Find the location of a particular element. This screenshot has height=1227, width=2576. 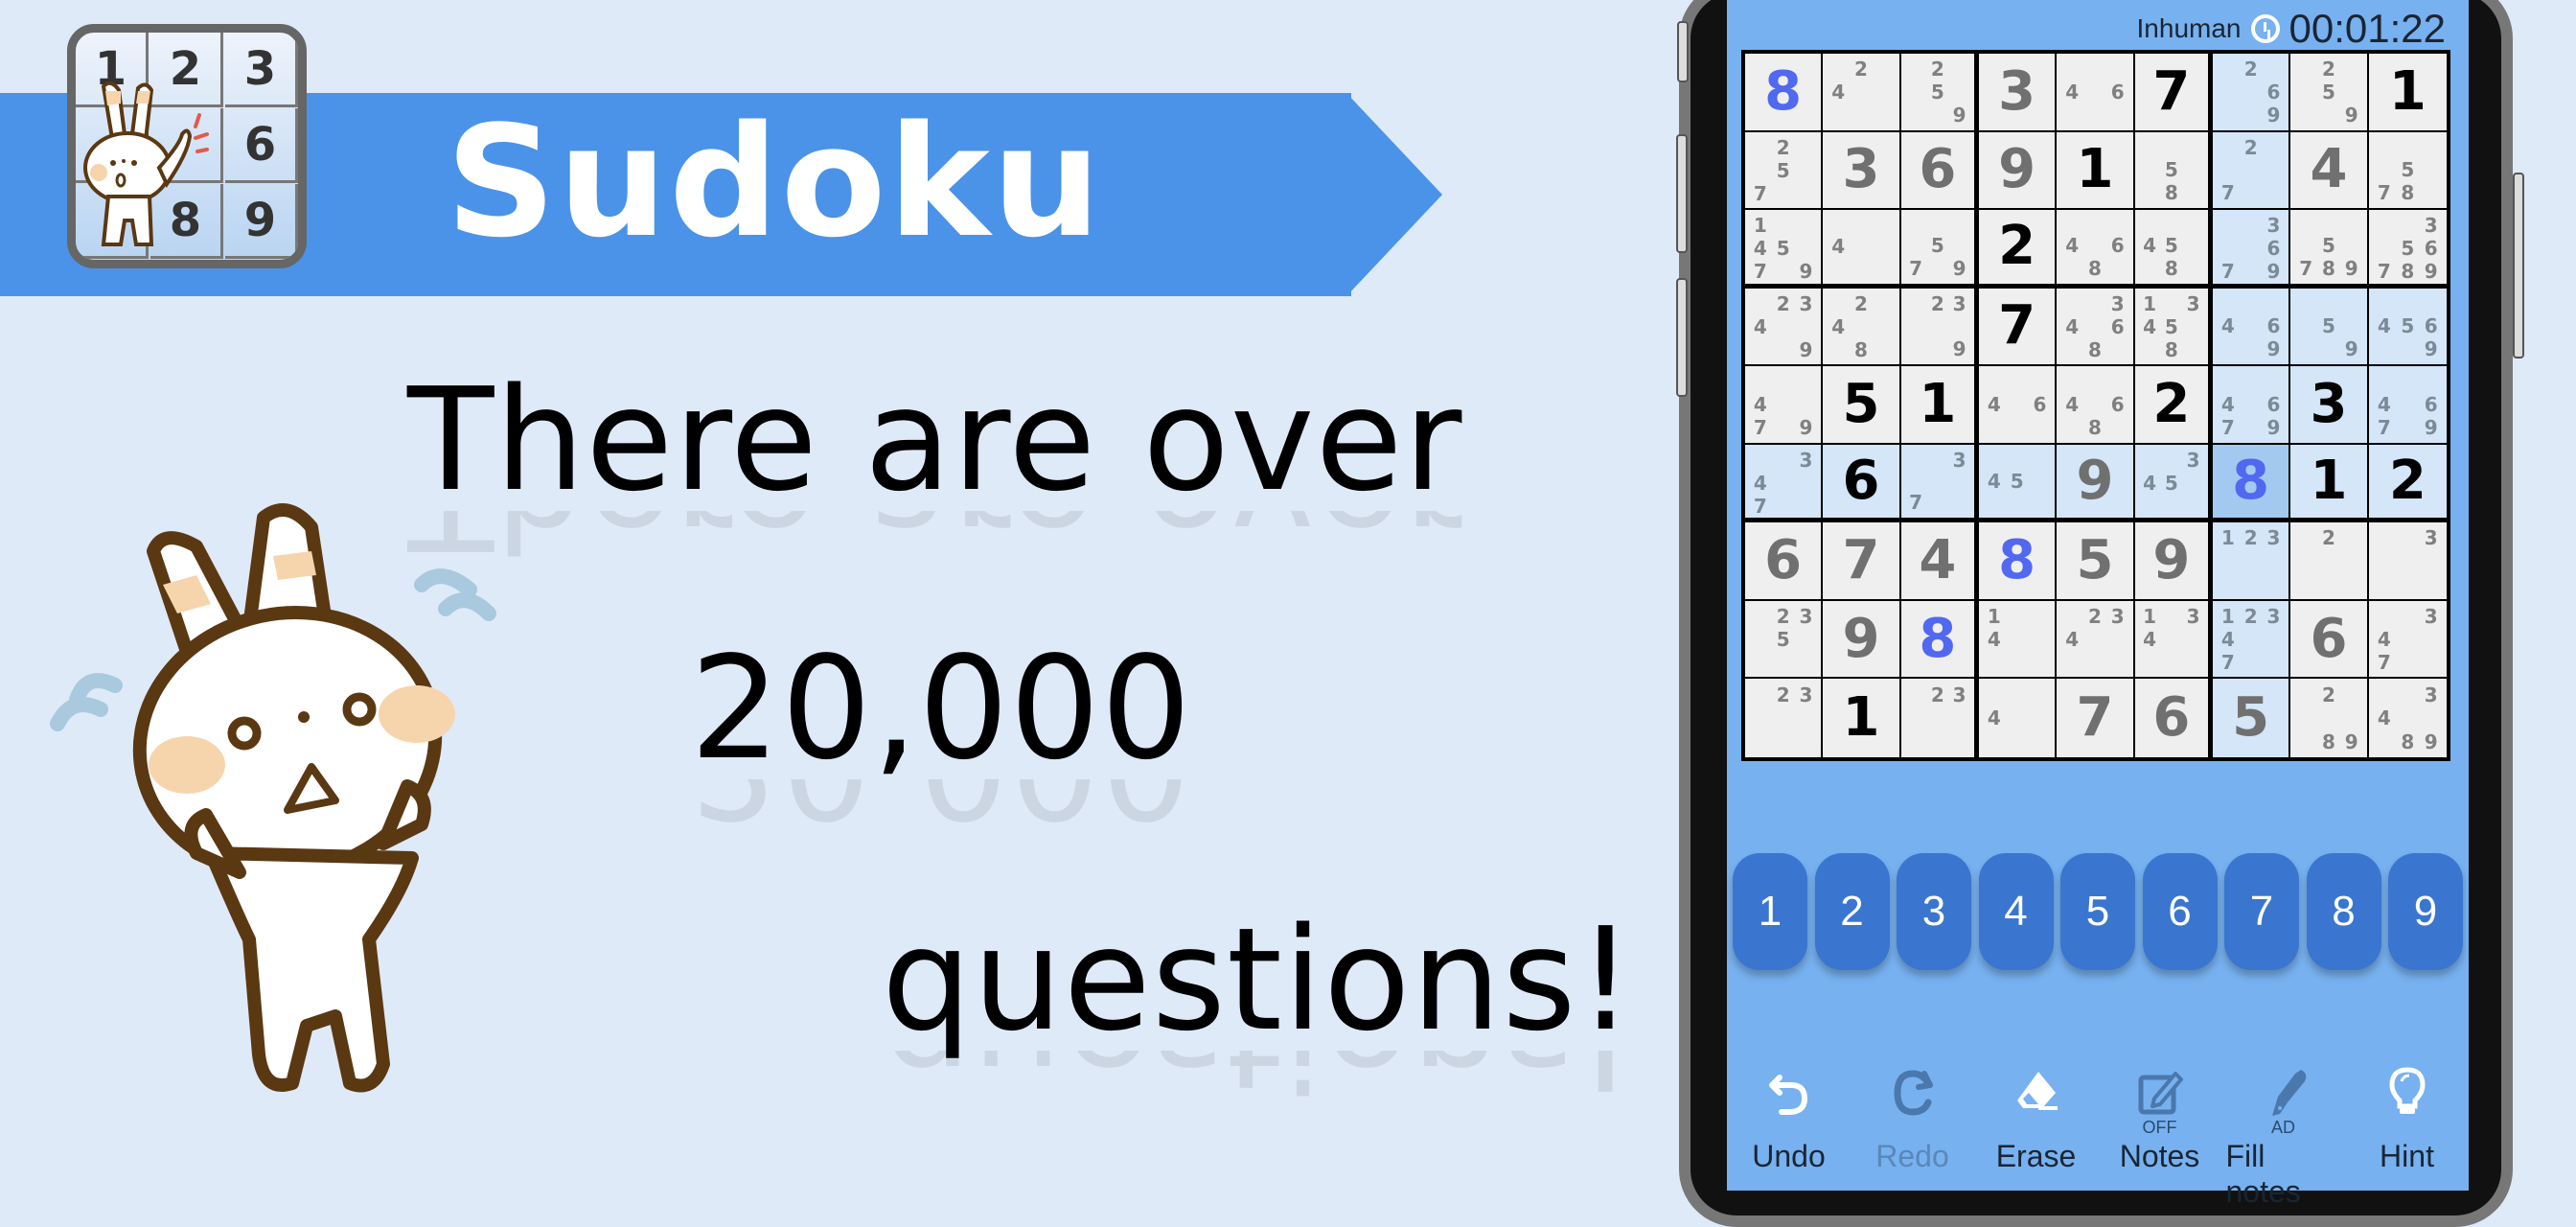

number-key-9: 9 is located at coordinates (2425, 911).